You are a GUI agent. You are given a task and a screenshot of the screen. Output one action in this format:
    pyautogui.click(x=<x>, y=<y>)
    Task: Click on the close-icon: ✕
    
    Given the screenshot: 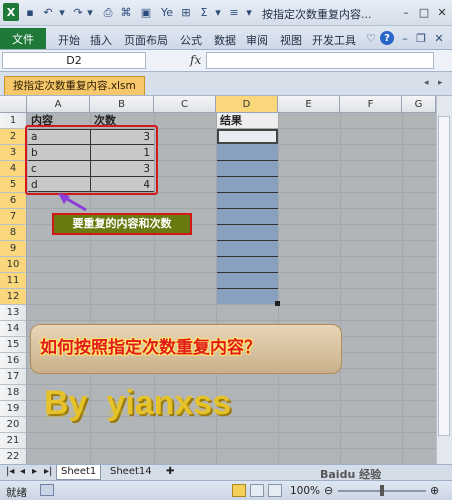 What is the action you would take?
    pyautogui.click(x=442, y=12)
    